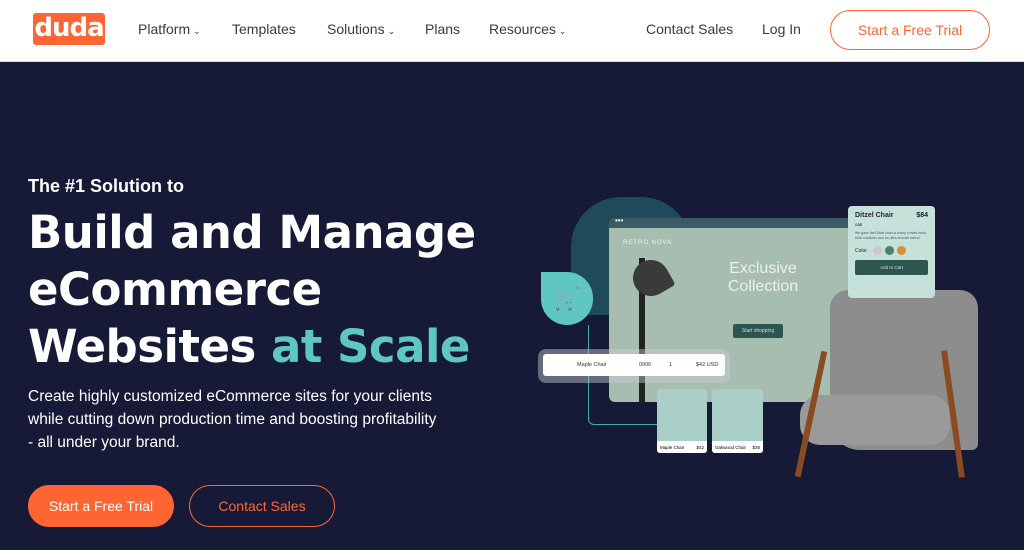 This screenshot has height=550, width=1024. Describe the element at coordinates (874, 215) in the screenshot. I see `product-name: Ditzel Chair` at that location.